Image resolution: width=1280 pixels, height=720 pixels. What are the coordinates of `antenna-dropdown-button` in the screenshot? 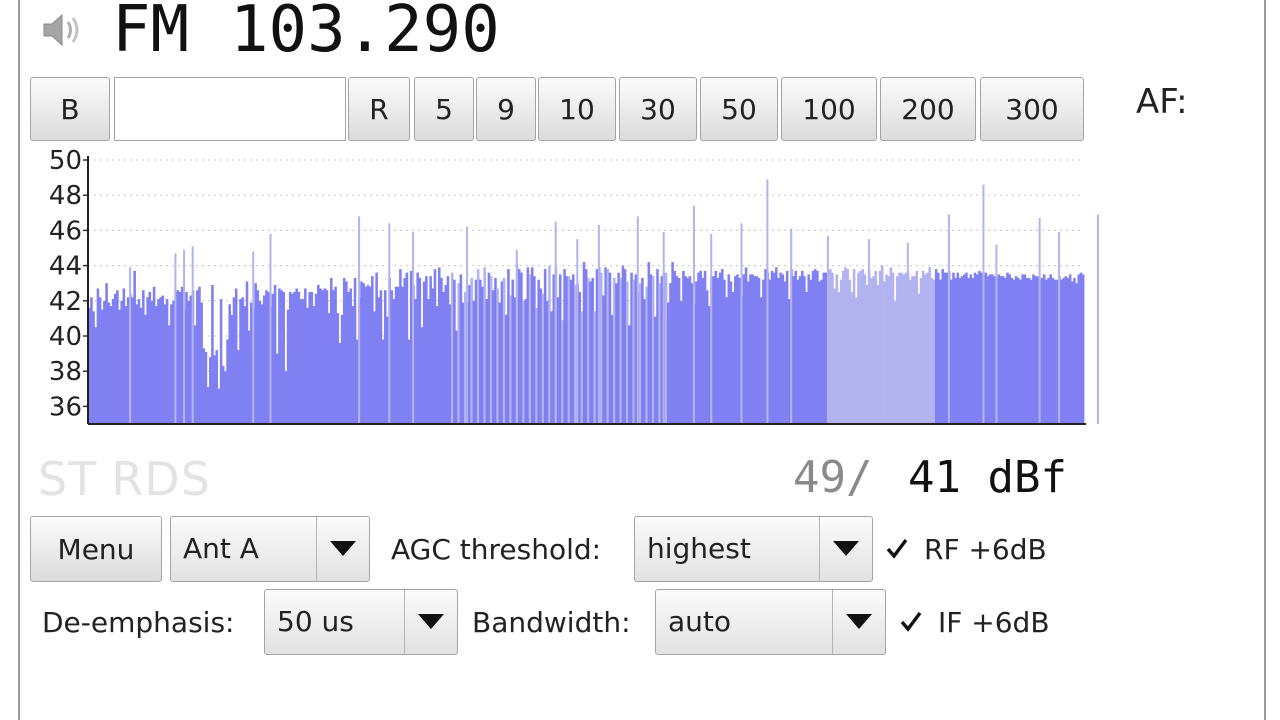 It's located at (342, 549).